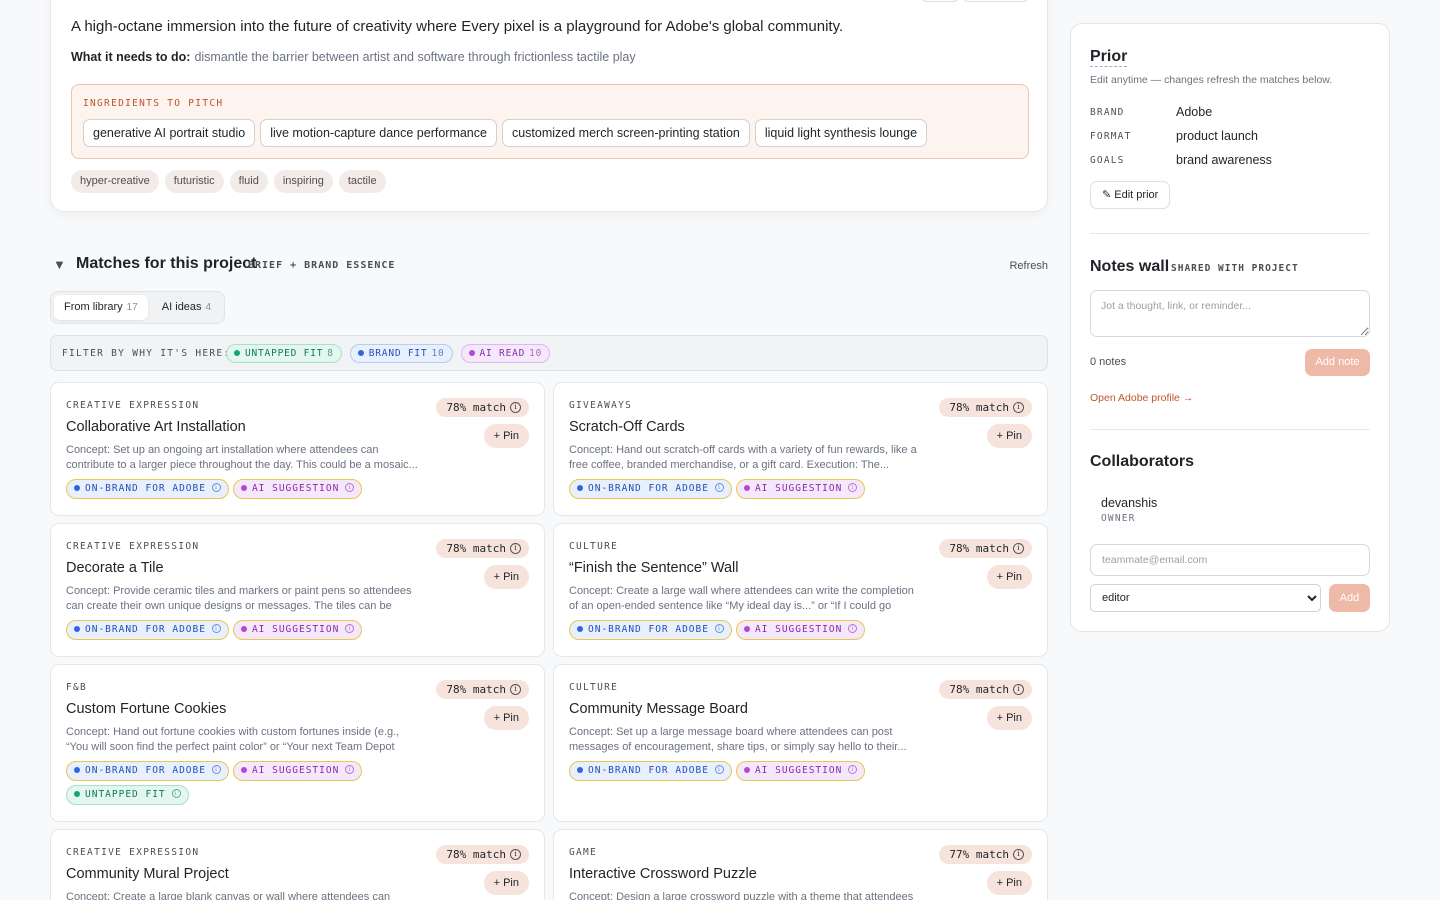 This screenshot has height=900, width=1440. Describe the element at coordinates (59, 264) in the screenshot. I see `collapse-triangle-icon: ▼` at that location.